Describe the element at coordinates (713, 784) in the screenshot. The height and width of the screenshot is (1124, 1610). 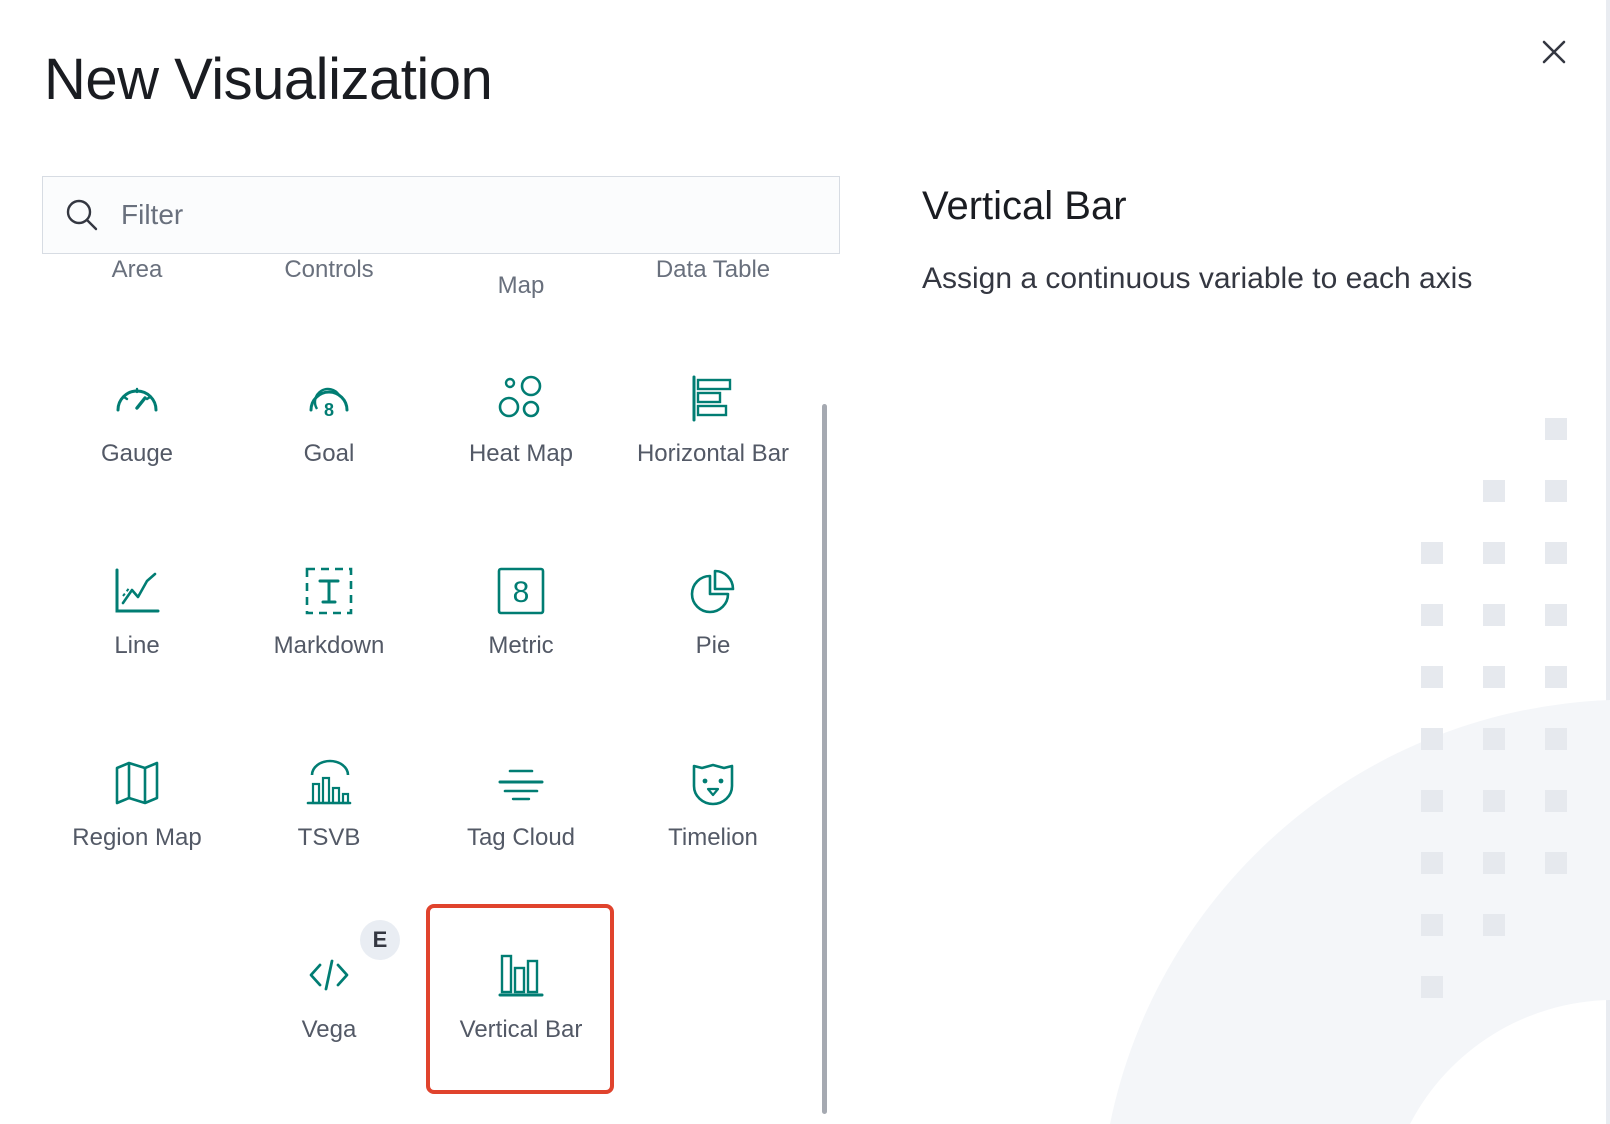
I see `timelion-icon` at that location.